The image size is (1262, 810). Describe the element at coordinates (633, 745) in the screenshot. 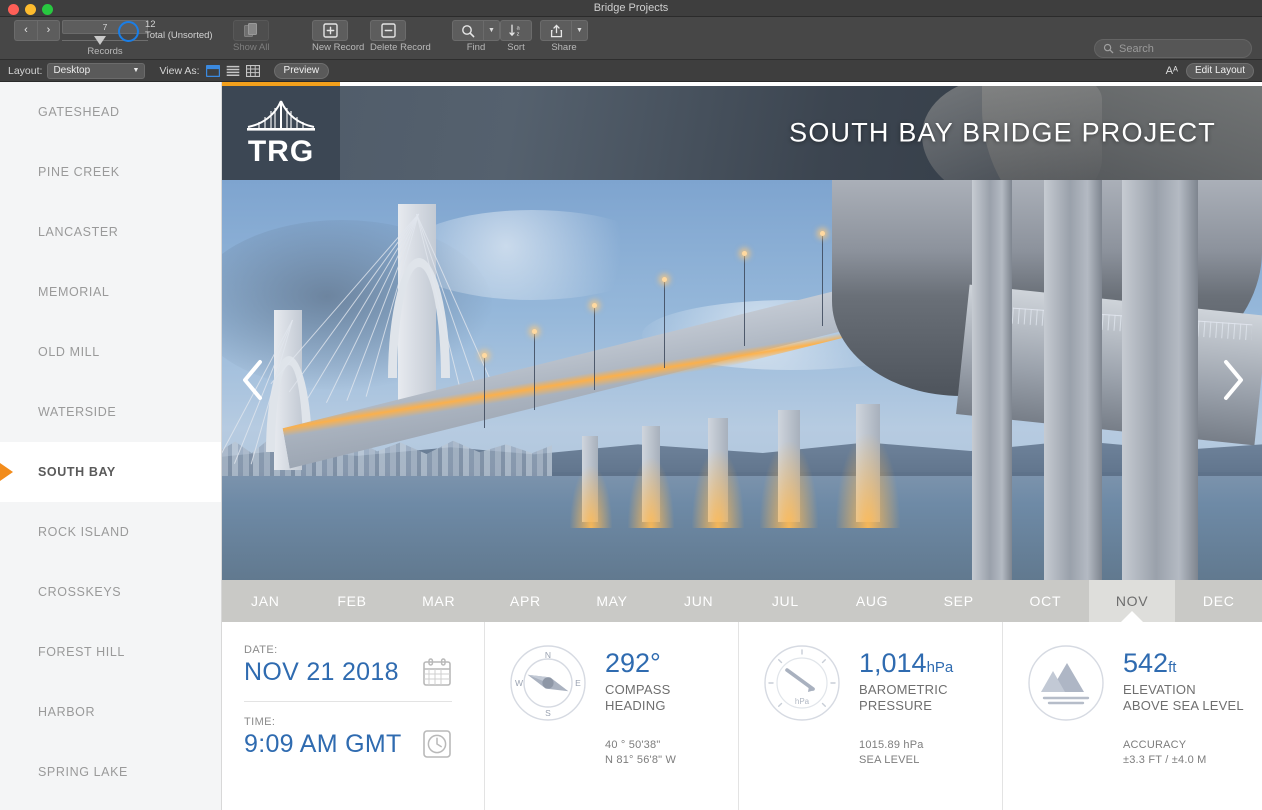

I see `compass-coordinate-line1: 40 ° 50'38"` at that location.